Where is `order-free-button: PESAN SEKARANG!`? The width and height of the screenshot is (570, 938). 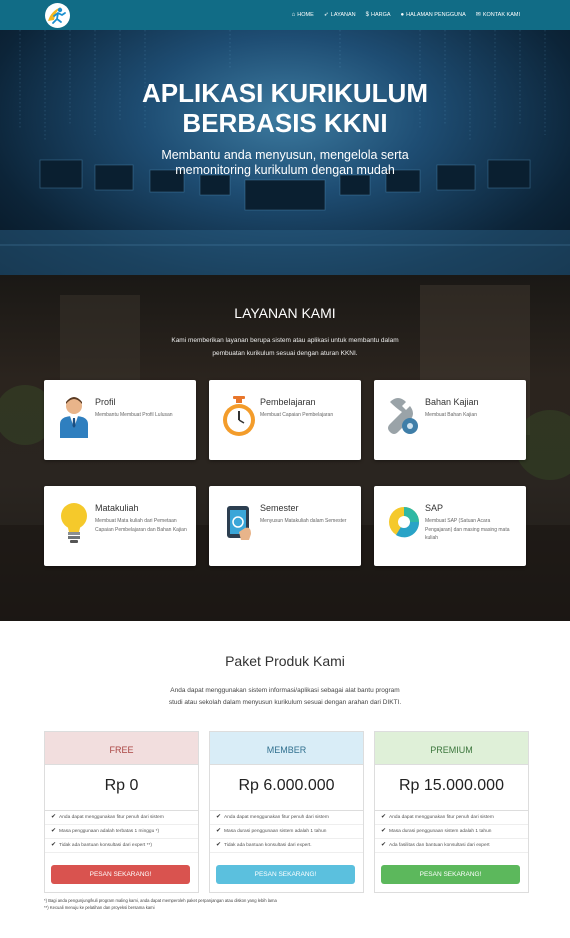 order-free-button: PESAN SEKARANG! is located at coordinates (120, 874).